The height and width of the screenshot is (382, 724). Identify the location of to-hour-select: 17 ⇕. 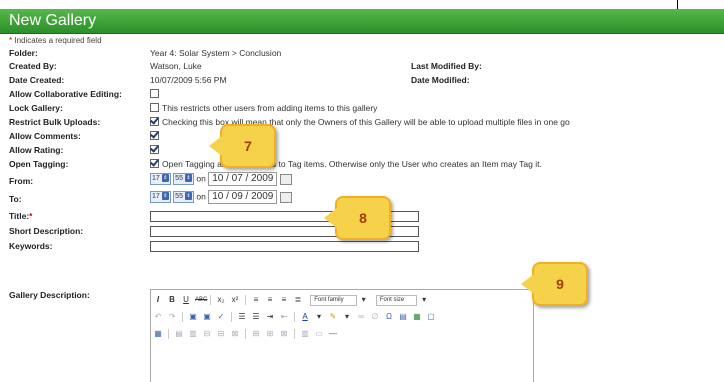
(160, 197).